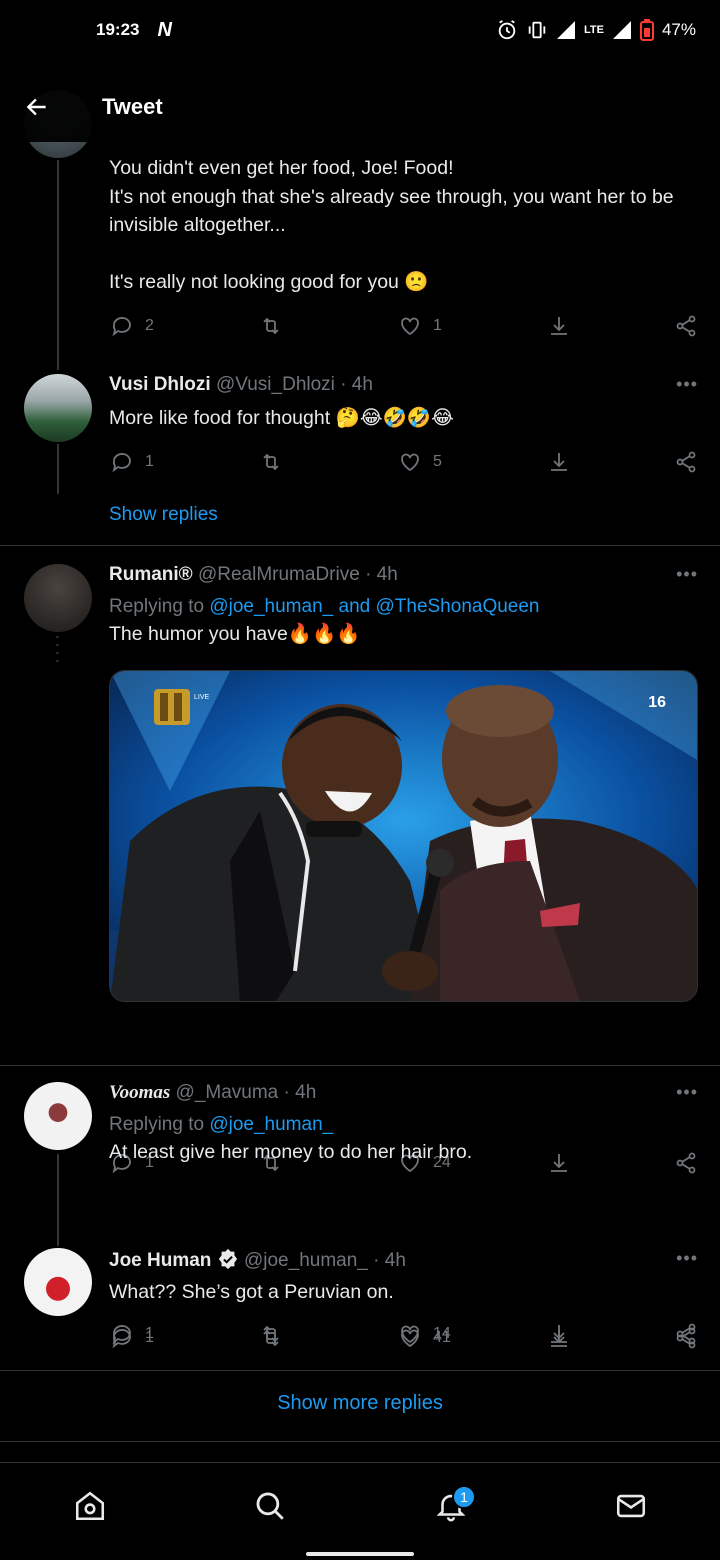 This screenshot has height=1560, width=720. Describe the element at coordinates (160, 384) in the screenshot. I see `display-name: Vusi Dhlozi` at that location.